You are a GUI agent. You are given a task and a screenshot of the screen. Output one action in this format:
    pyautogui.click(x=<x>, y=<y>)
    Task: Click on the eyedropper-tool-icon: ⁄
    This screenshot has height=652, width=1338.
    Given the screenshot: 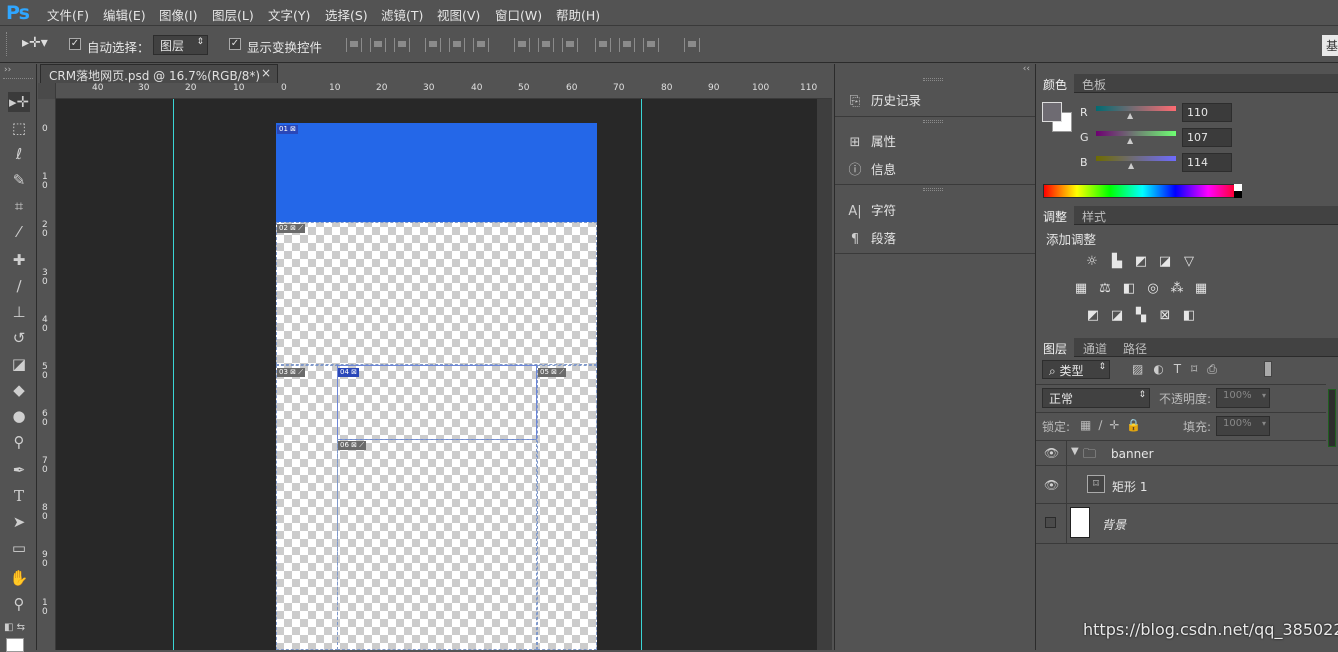 What is the action you would take?
    pyautogui.click(x=19, y=232)
    